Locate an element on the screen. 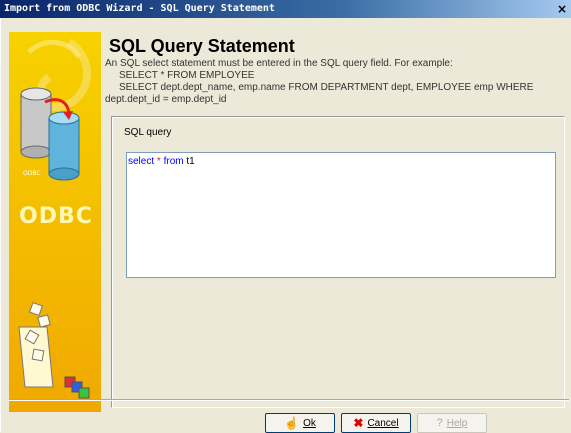  cancel-button: ✖ Cancel is located at coordinates (376, 423).